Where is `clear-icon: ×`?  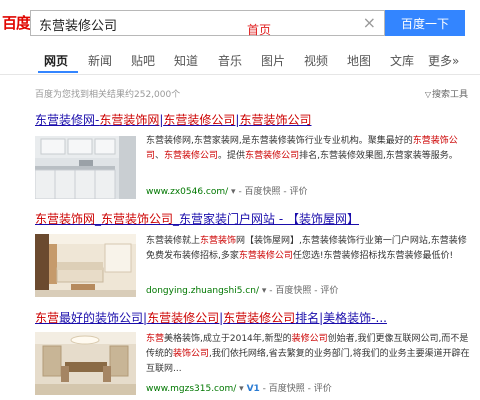
clear-icon: × is located at coordinates (369, 22).